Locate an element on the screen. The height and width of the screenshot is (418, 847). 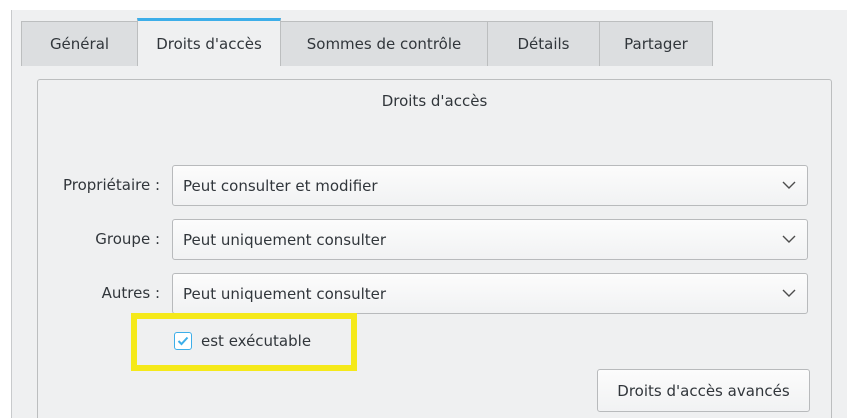
others-permission-select: Peut uniquement consulter is located at coordinates (490, 293).